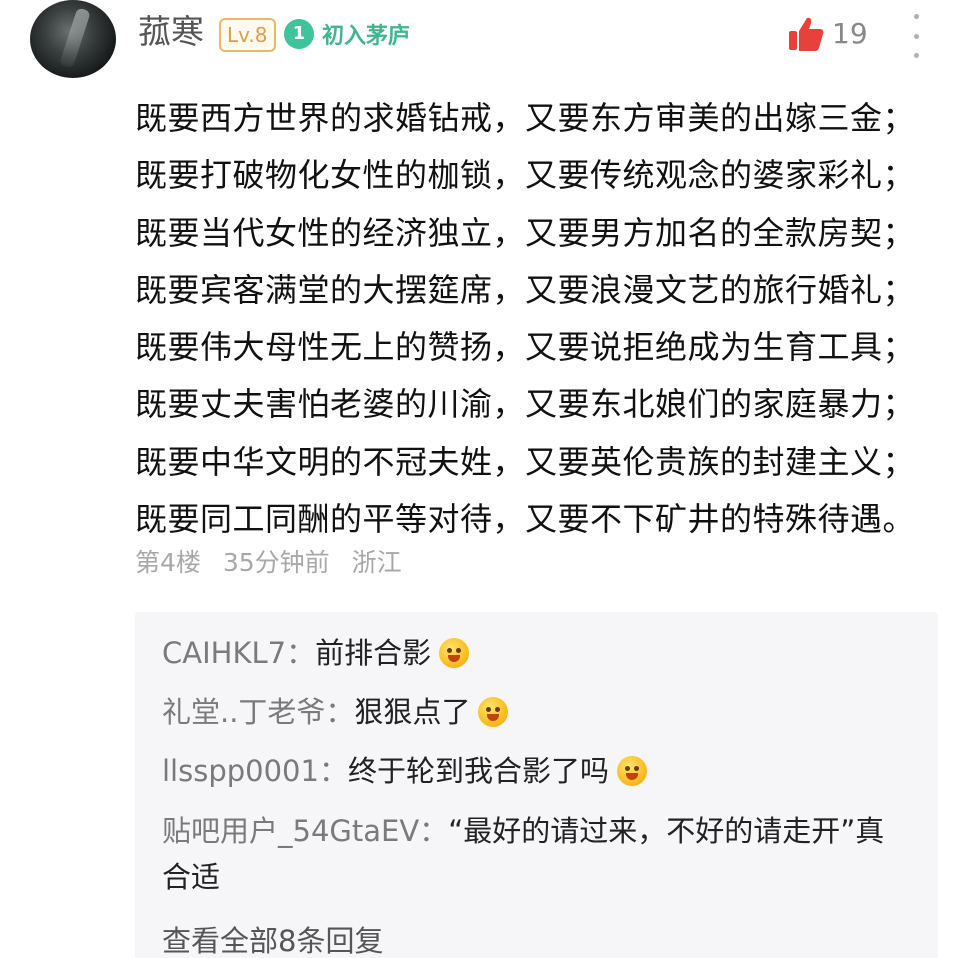 Image resolution: width=960 pixels, height=958 pixels. Describe the element at coordinates (171, 32) in the screenshot. I see `author-name: 菰寒` at that location.